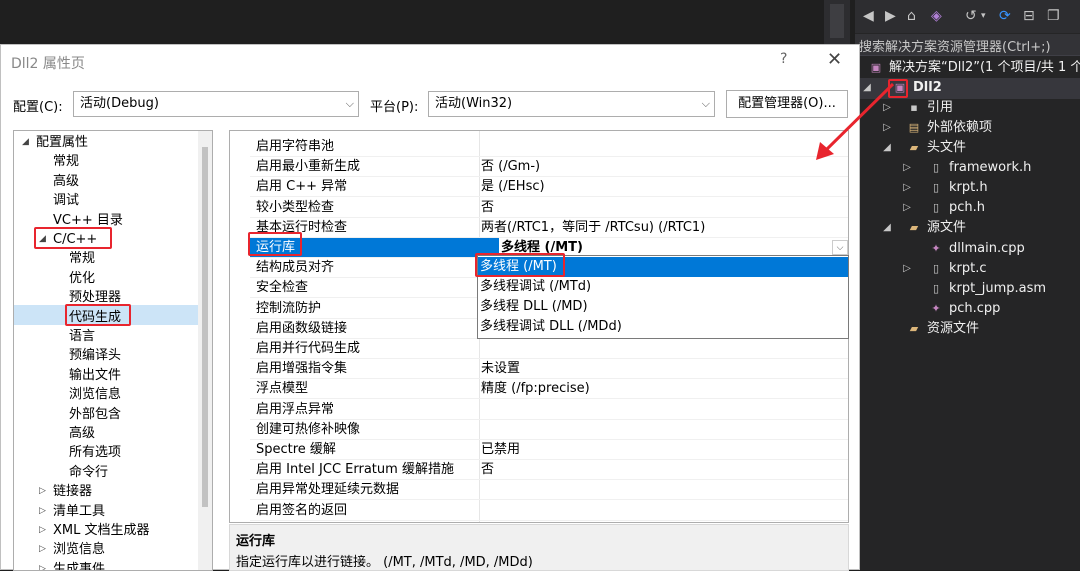 The height and width of the screenshot is (571, 1080). Describe the element at coordinates (549, 511) in the screenshot. I see `property-row: 启用签名的返回` at that location.